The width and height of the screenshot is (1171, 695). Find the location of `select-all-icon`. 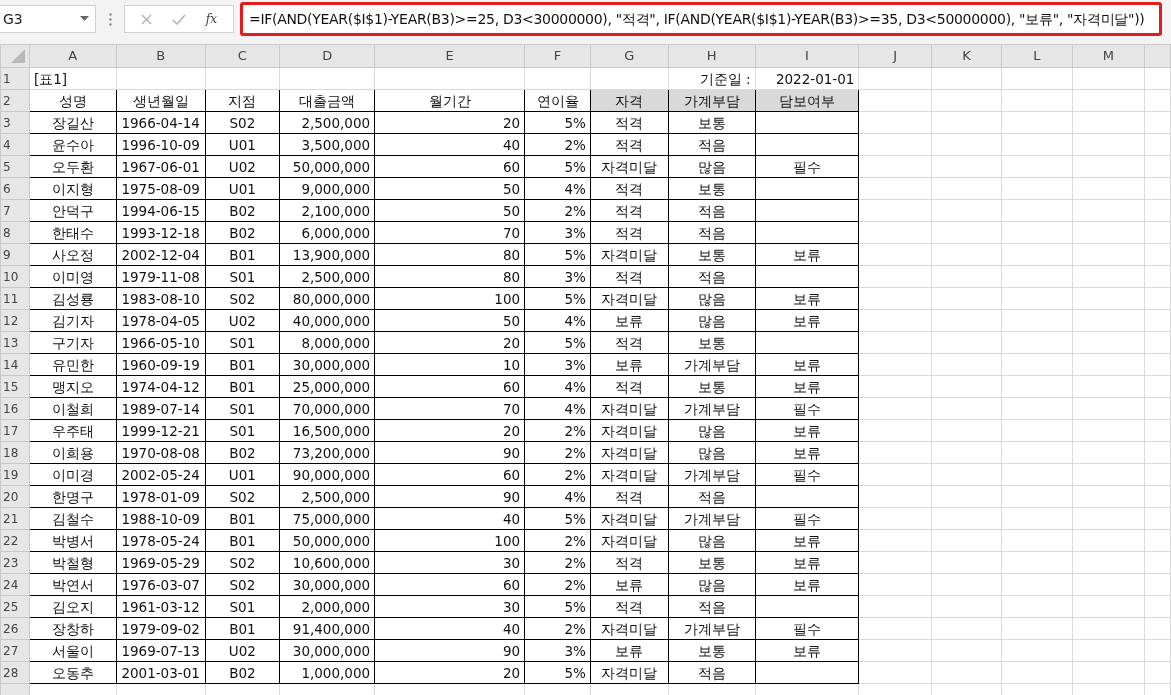

select-all-icon is located at coordinates (18, 56).